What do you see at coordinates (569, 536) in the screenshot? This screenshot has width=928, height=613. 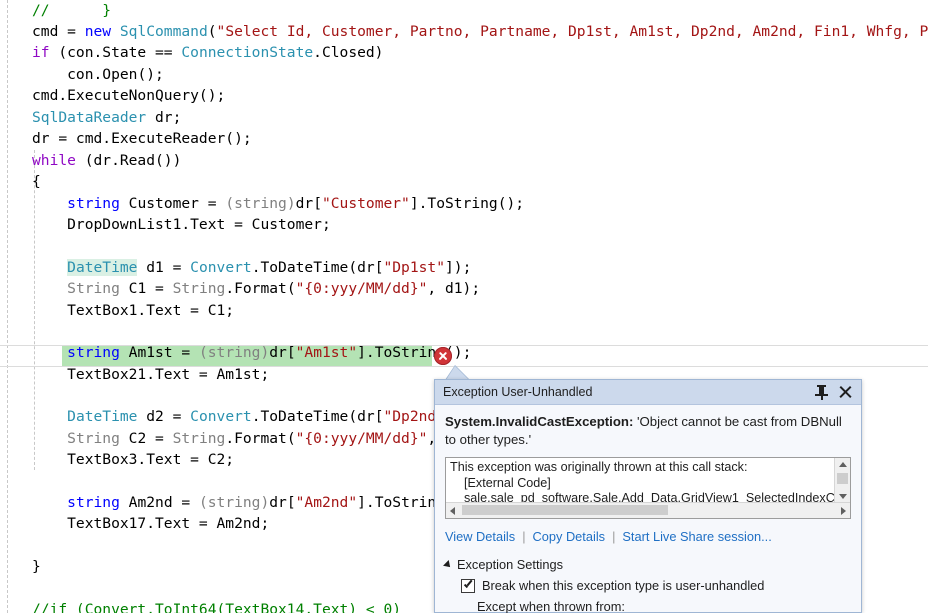 I see `copy-details-link: Copy Details` at bounding box center [569, 536].